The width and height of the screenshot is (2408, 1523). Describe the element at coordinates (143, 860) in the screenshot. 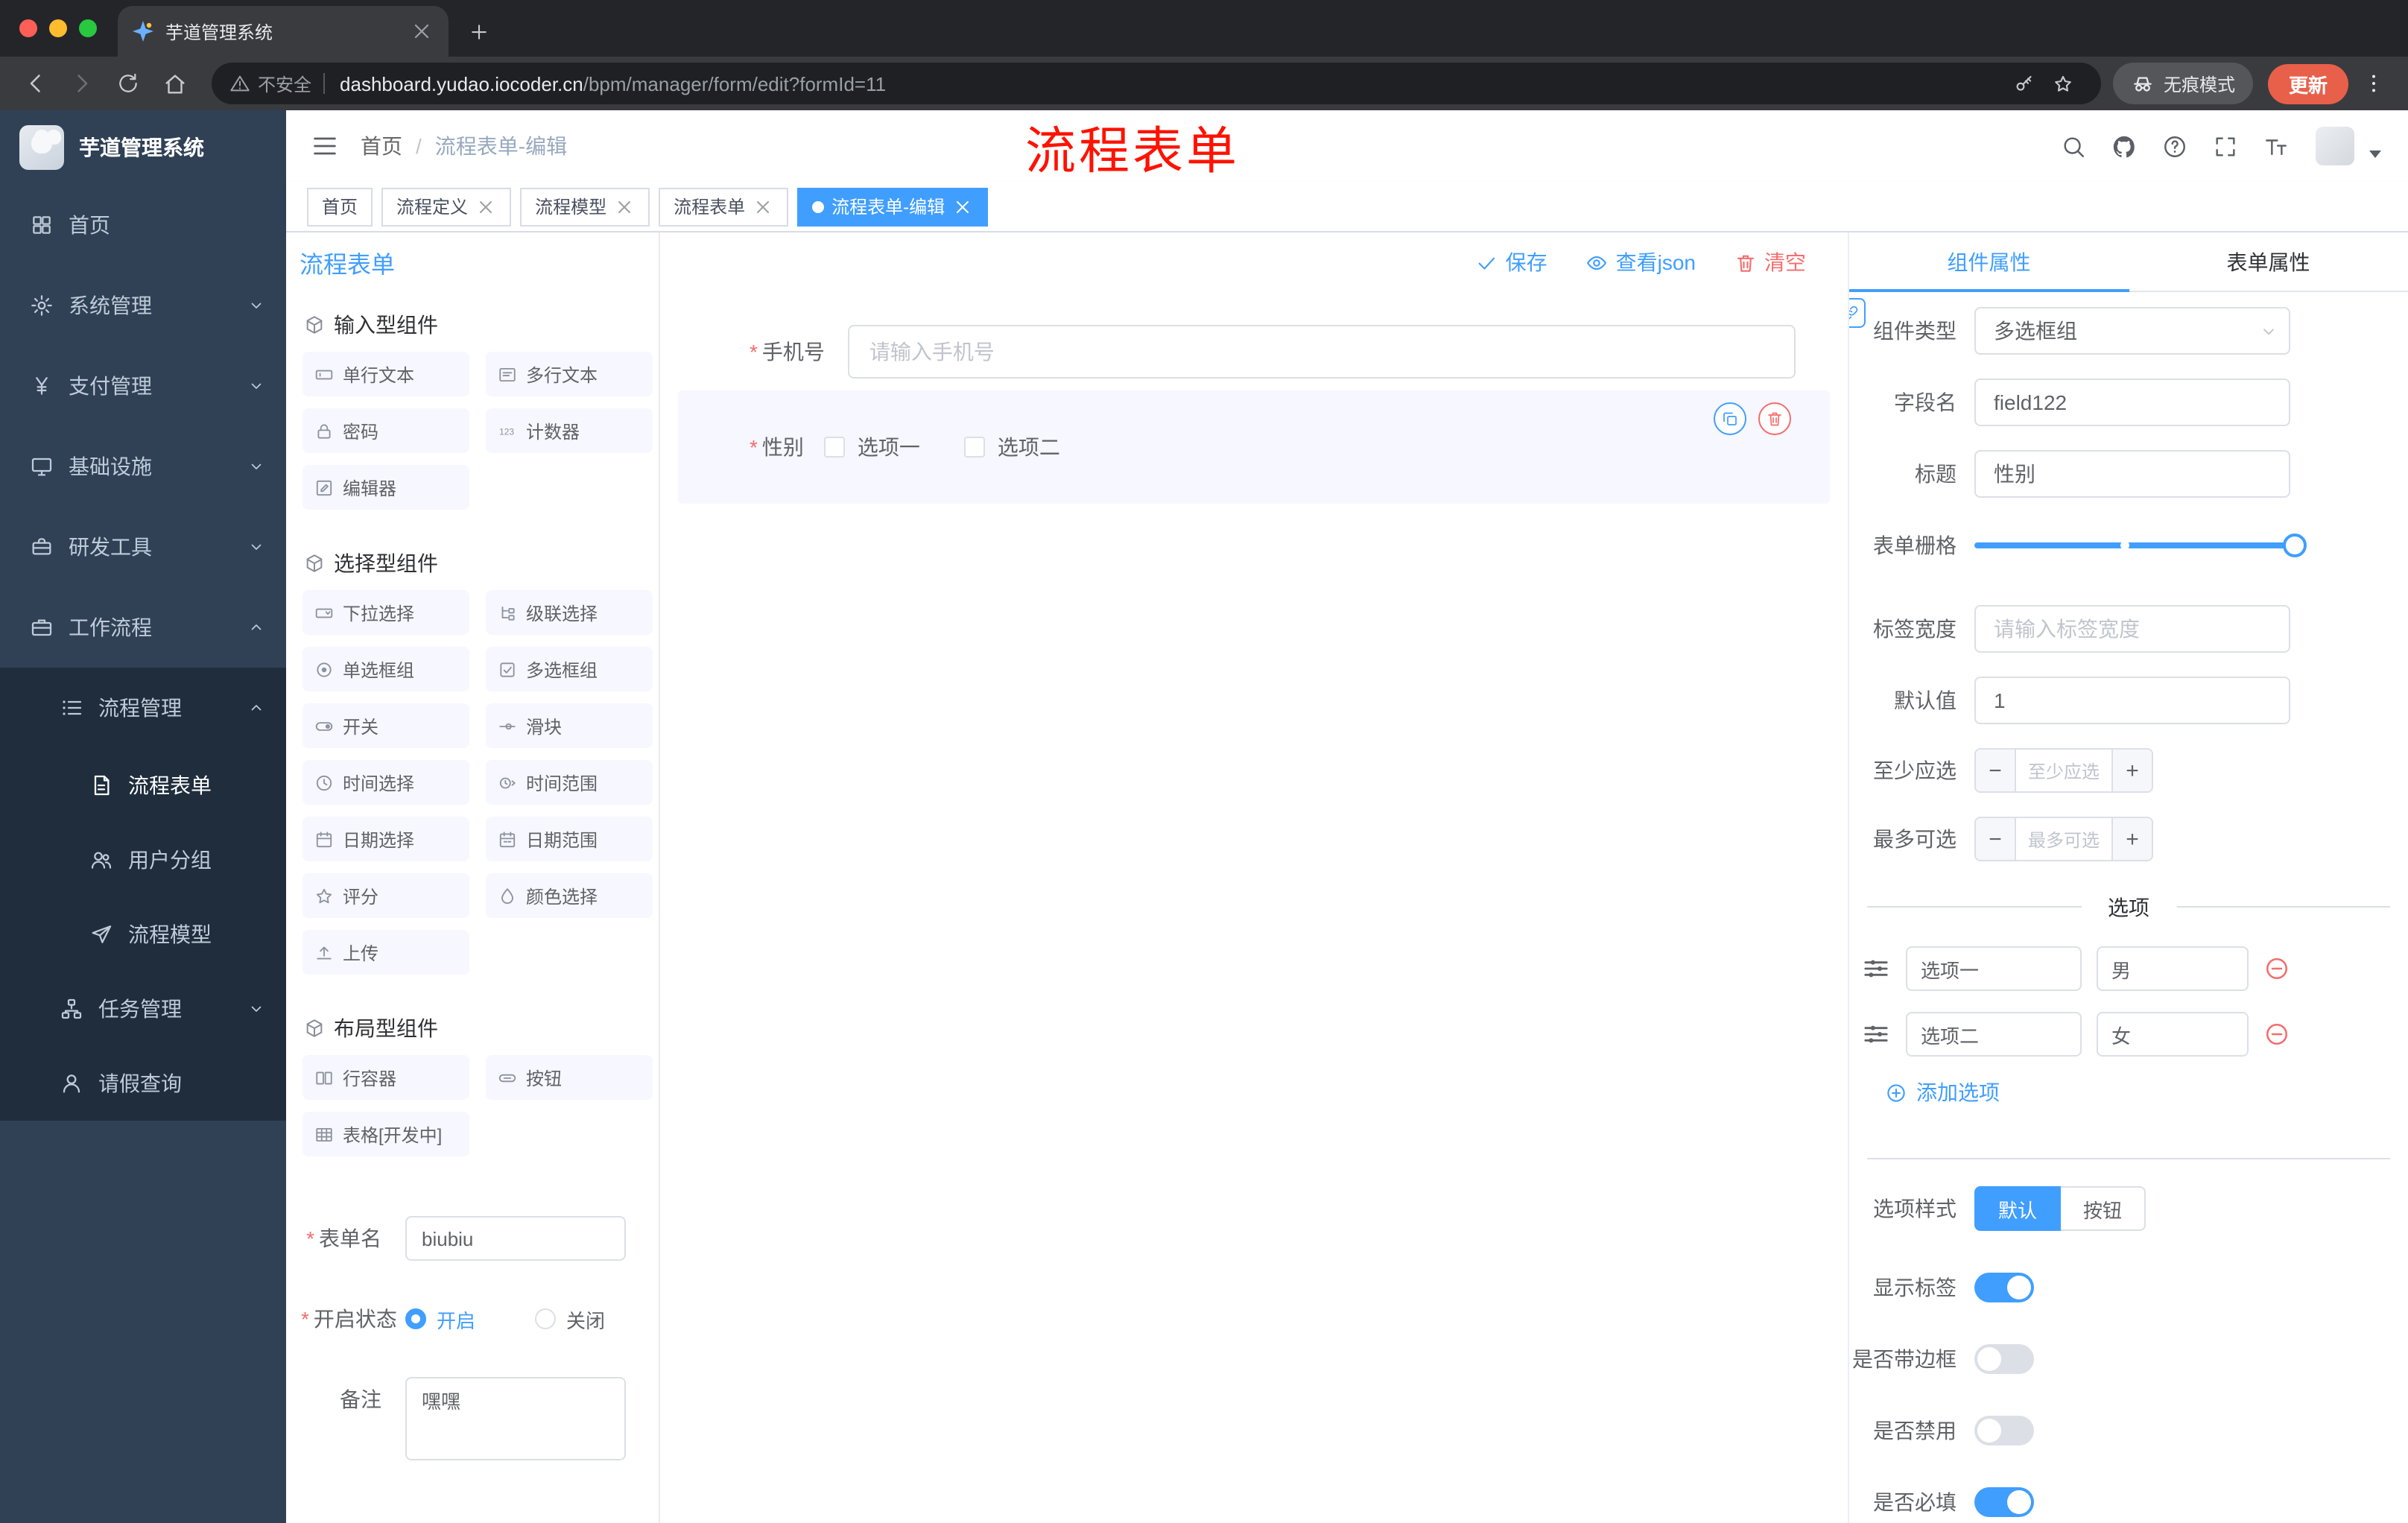

I see `sidebar-item-user-groups: 用户分组` at that location.